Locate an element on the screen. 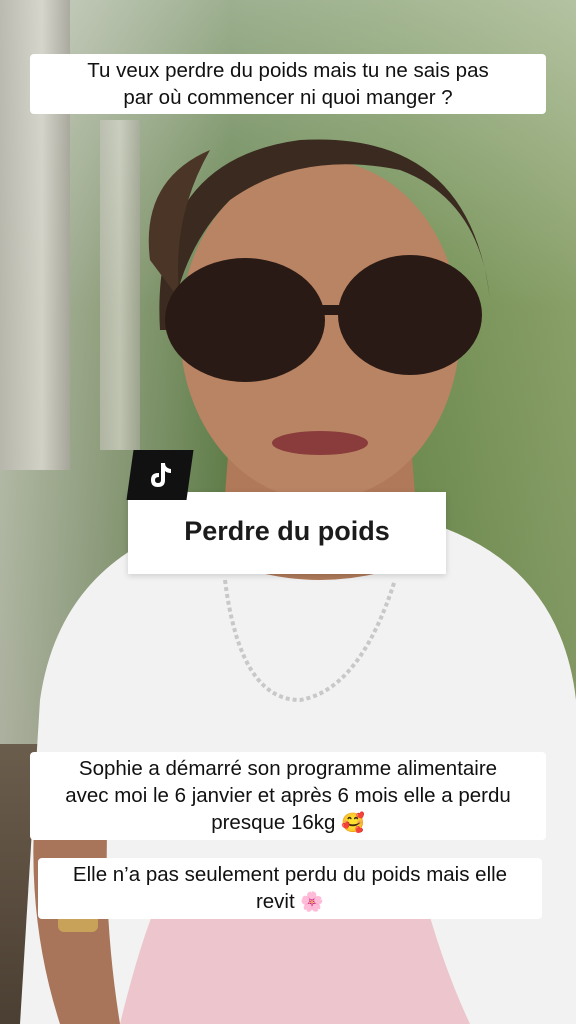  topic-tag-label: Perdre du poids is located at coordinates (287, 531).